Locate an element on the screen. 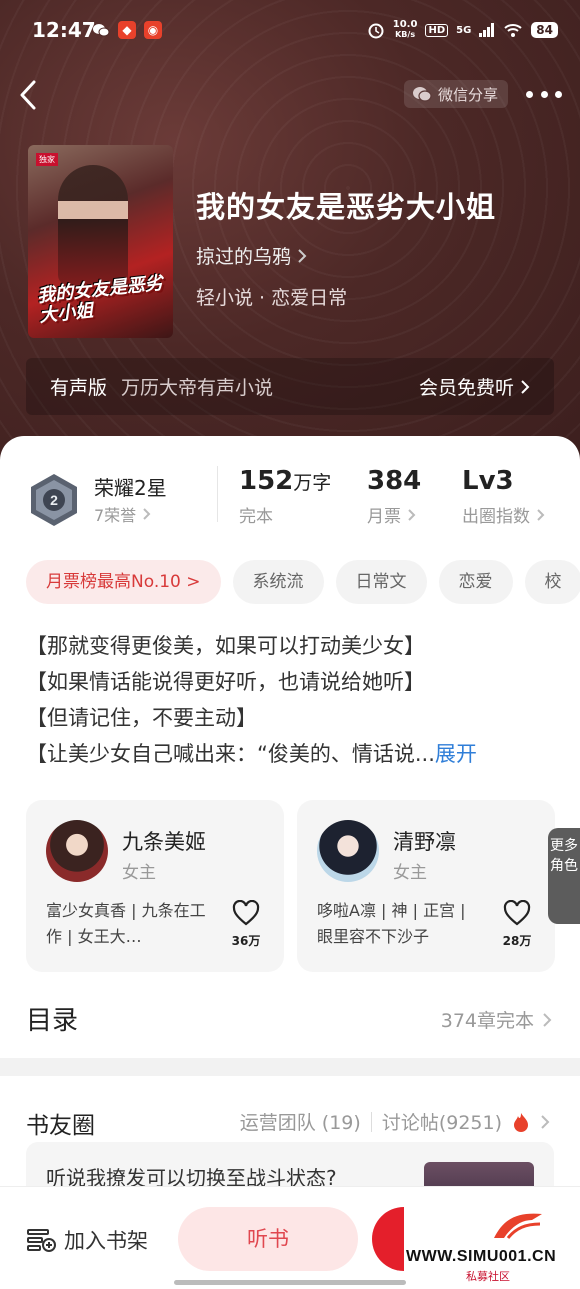  intro-line: 【如果情话能说得更好听，也请说给她听】 is located at coordinates (225, 682).